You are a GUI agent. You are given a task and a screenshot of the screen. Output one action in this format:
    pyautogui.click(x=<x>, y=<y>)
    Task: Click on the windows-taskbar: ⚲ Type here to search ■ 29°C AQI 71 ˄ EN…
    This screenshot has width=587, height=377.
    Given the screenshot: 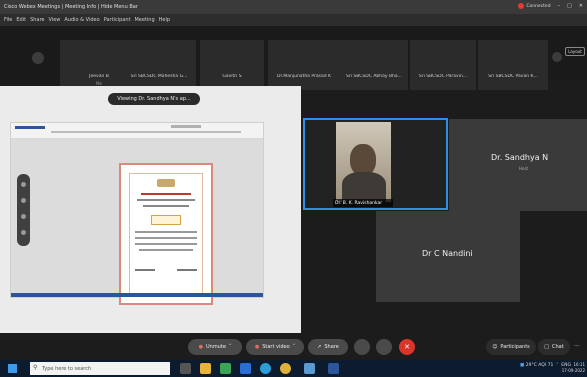 What is the action you would take?
    pyautogui.click(x=293, y=368)
    